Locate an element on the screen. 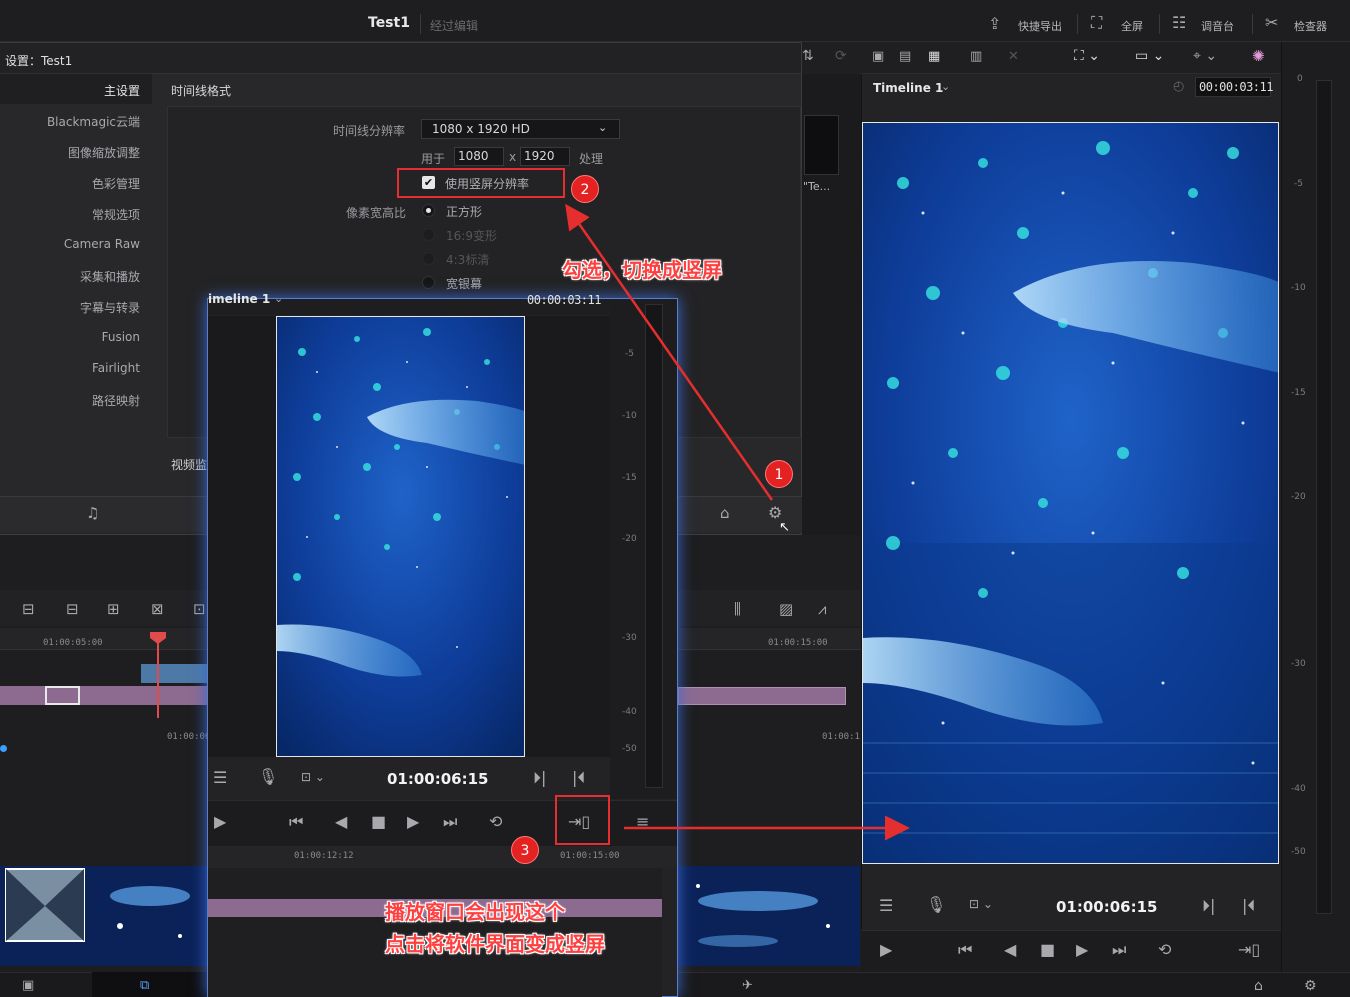 The width and height of the screenshot is (1350, 997). step-badge-1: 1 is located at coordinates (779, 474).